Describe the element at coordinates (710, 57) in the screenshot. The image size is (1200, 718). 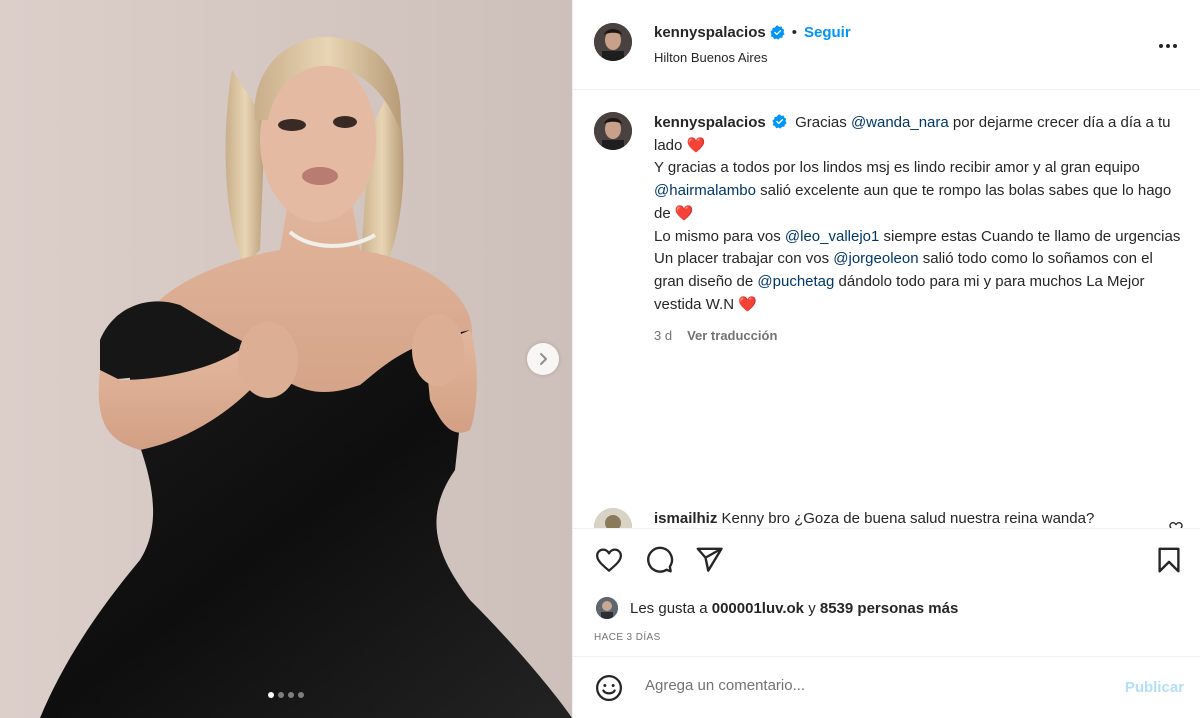
I see `post-location: Hilton Buenos Aires` at that location.